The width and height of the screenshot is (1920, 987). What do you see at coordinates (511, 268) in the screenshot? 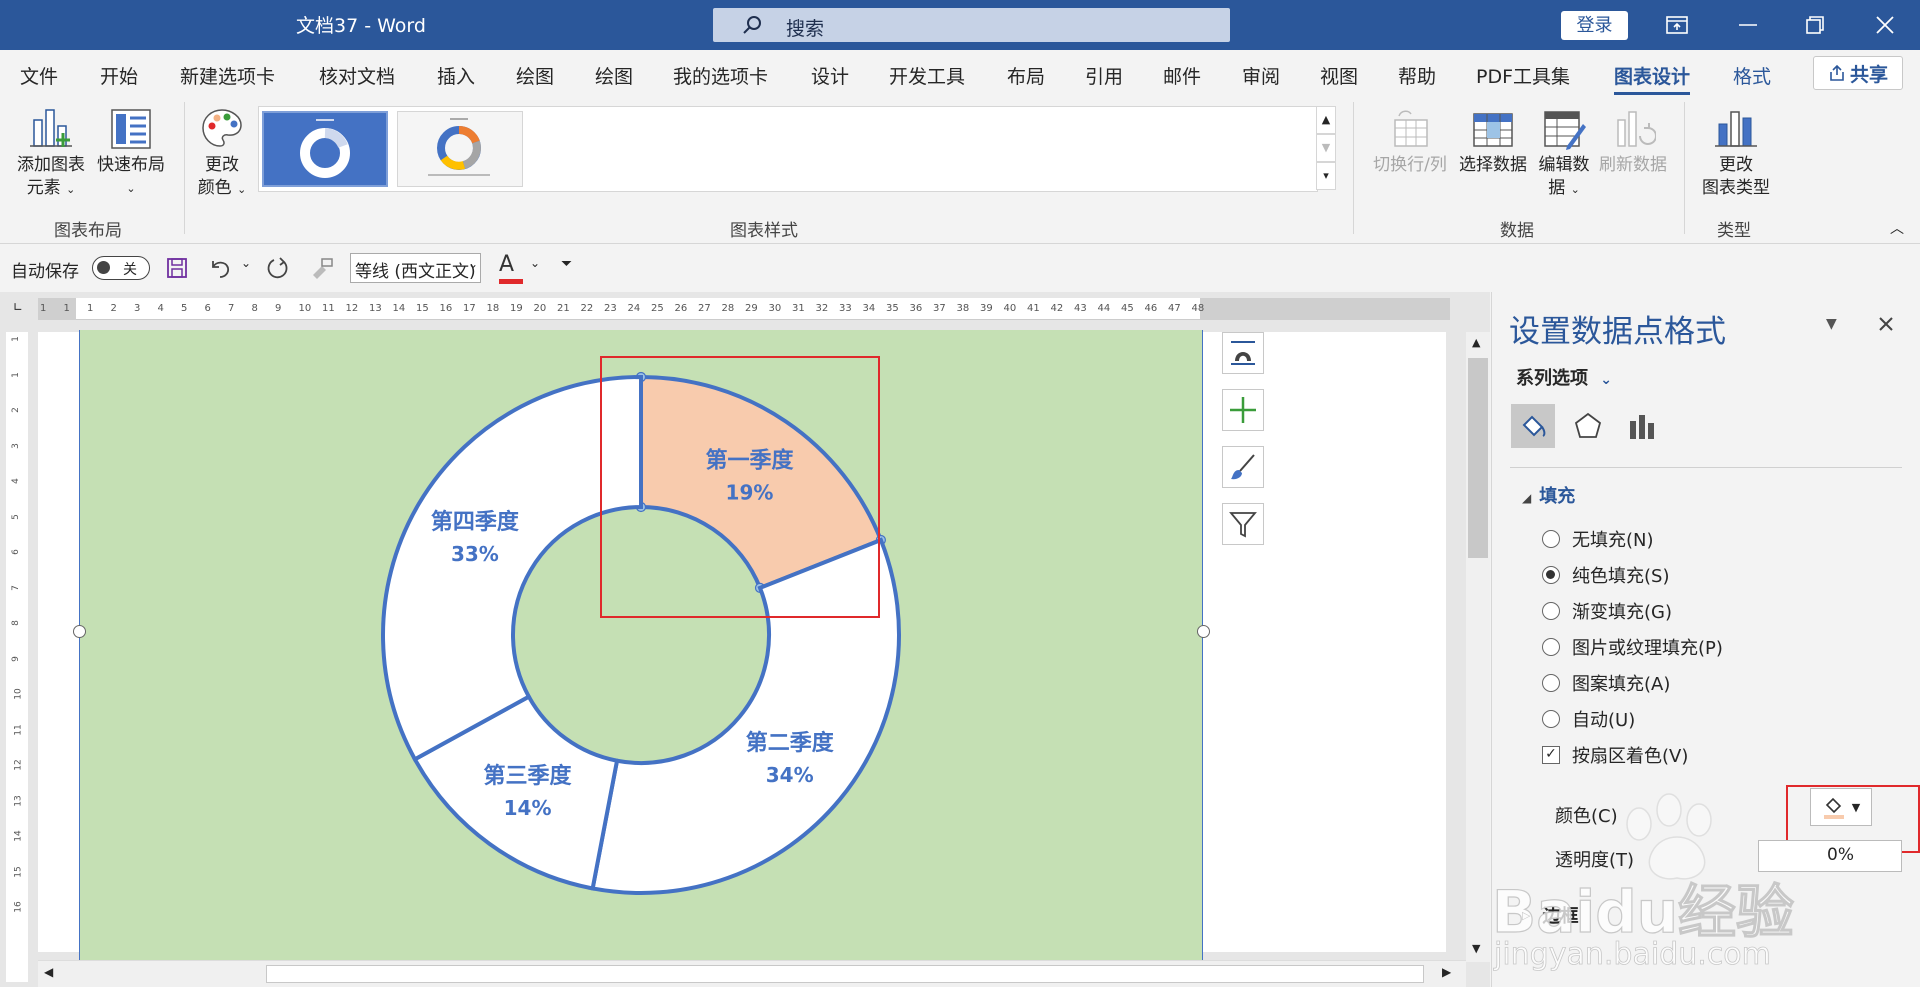
I see `font-color-button: A` at bounding box center [511, 268].